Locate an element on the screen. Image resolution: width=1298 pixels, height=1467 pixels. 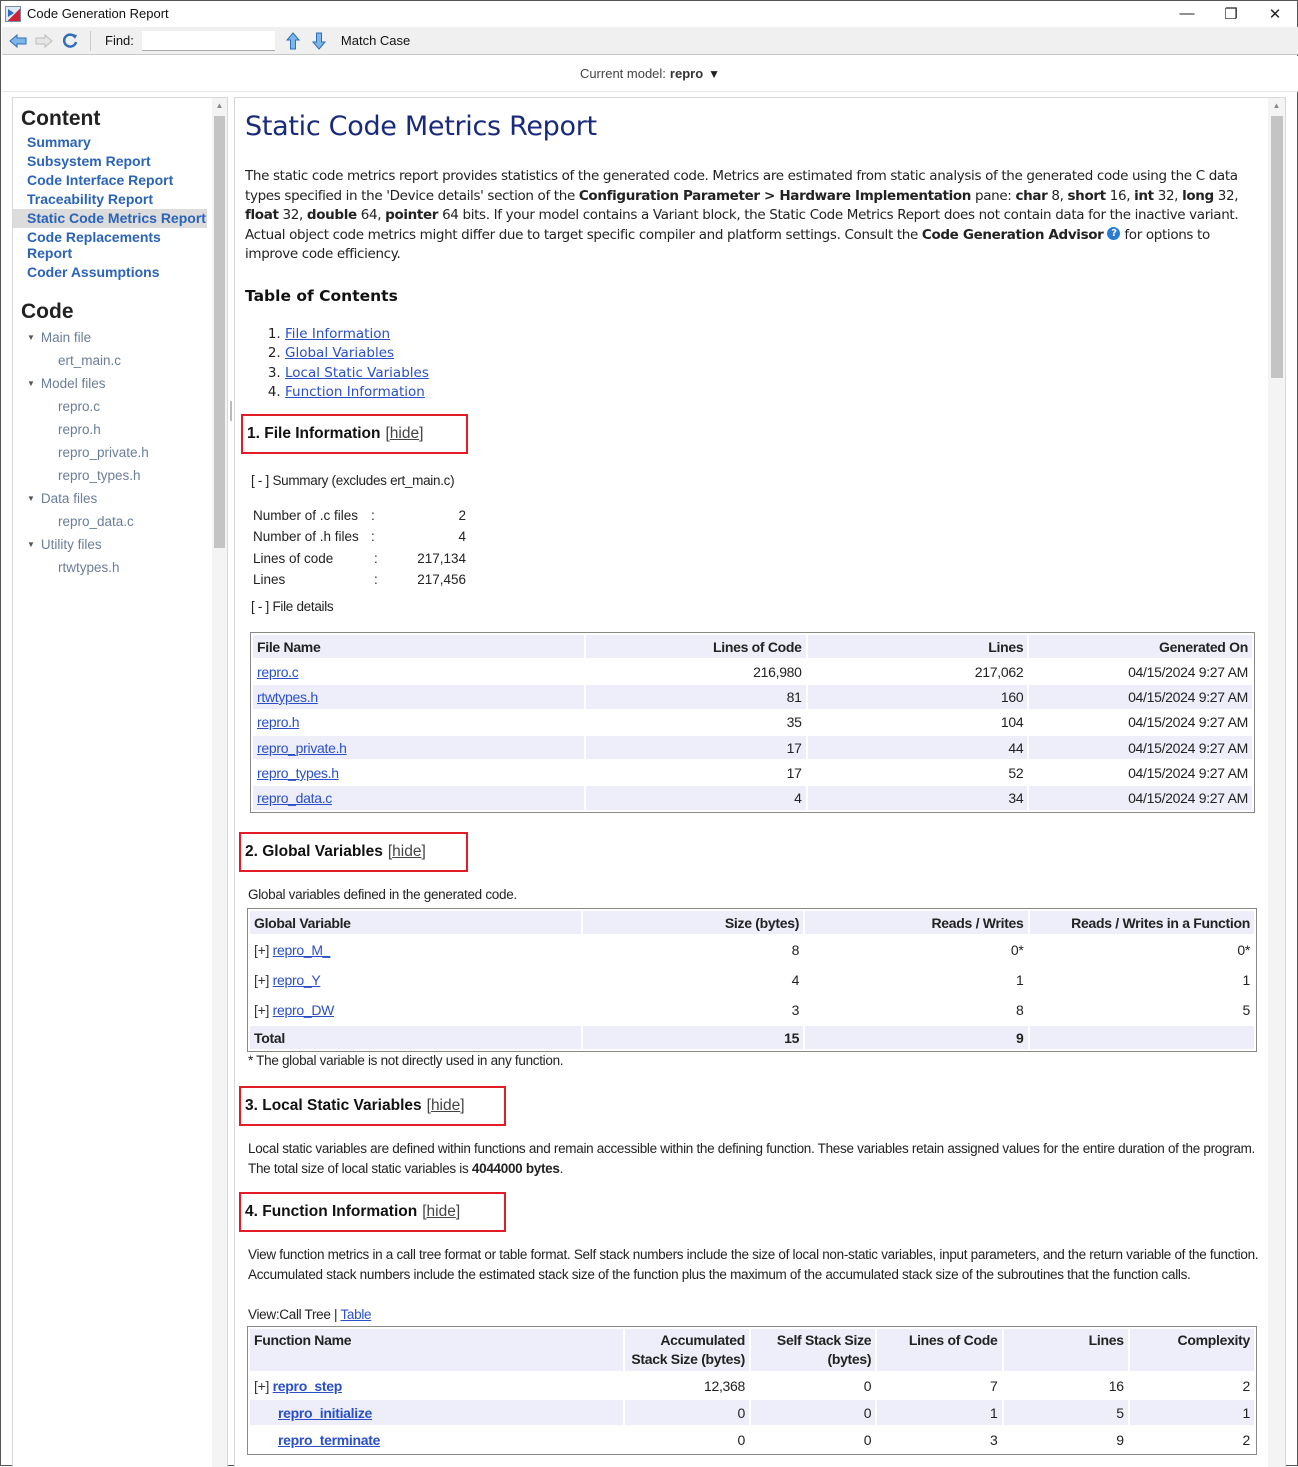
sidebar-item-code-interface-report: Code Interface Report is located at coordinates (110, 180).